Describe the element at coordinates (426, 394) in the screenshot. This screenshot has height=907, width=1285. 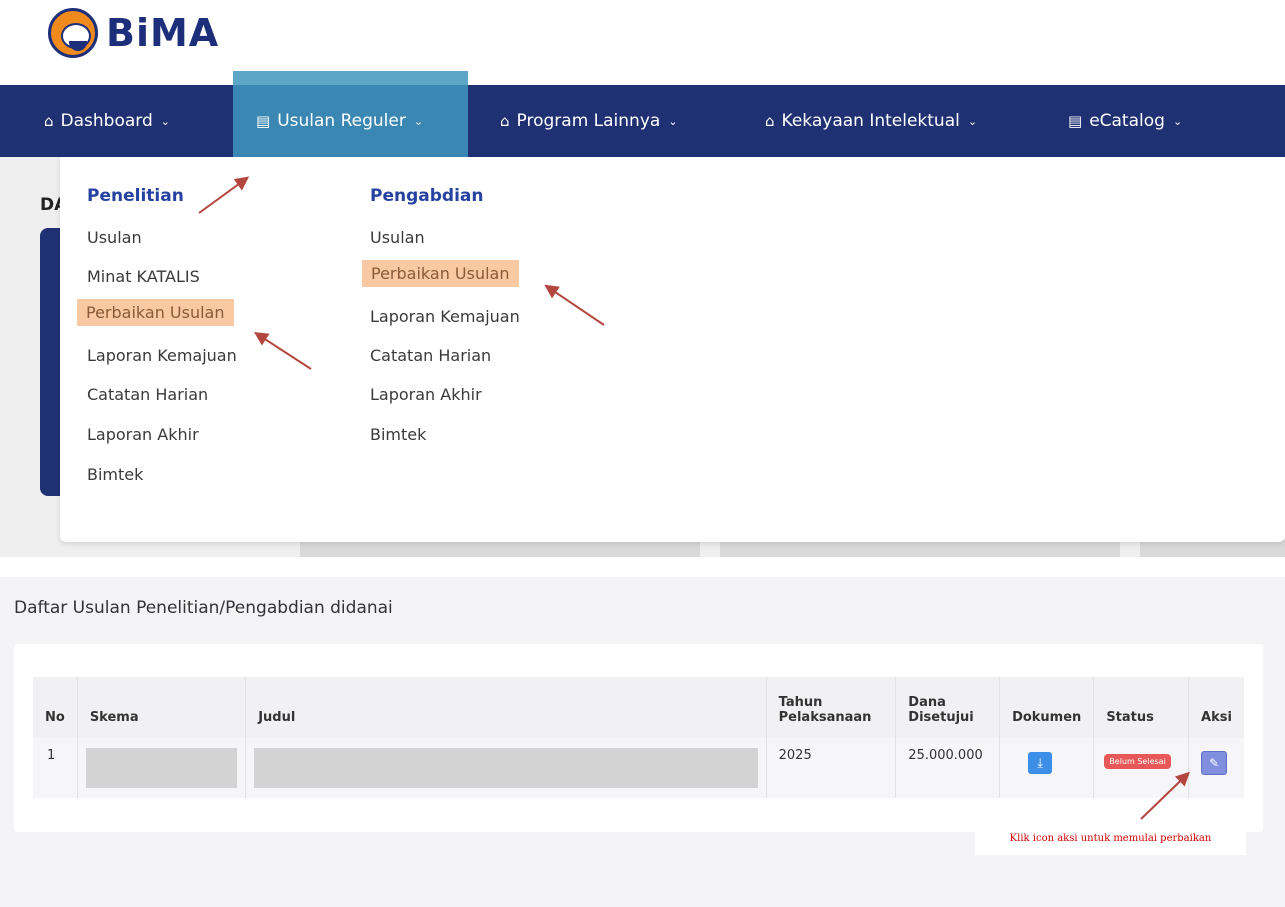
I see `pengabdian-laporan-akhir-link: Laporan Akhir` at that location.